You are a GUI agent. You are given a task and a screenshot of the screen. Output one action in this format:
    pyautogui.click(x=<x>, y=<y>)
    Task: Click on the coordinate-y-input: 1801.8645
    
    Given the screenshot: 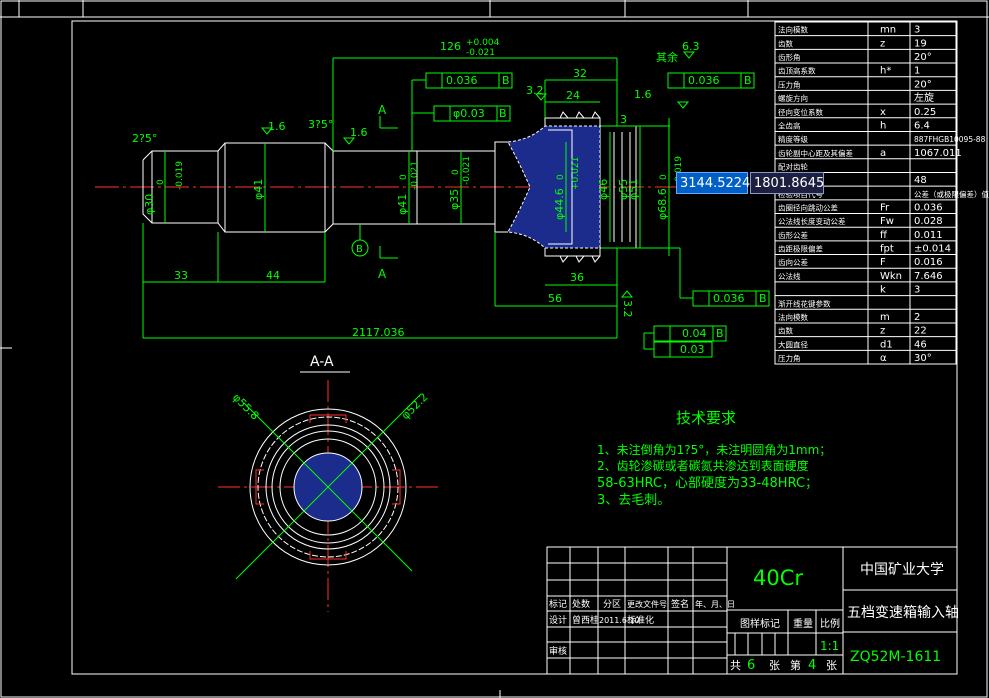 What is the action you would take?
    pyautogui.click(x=787, y=183)
    